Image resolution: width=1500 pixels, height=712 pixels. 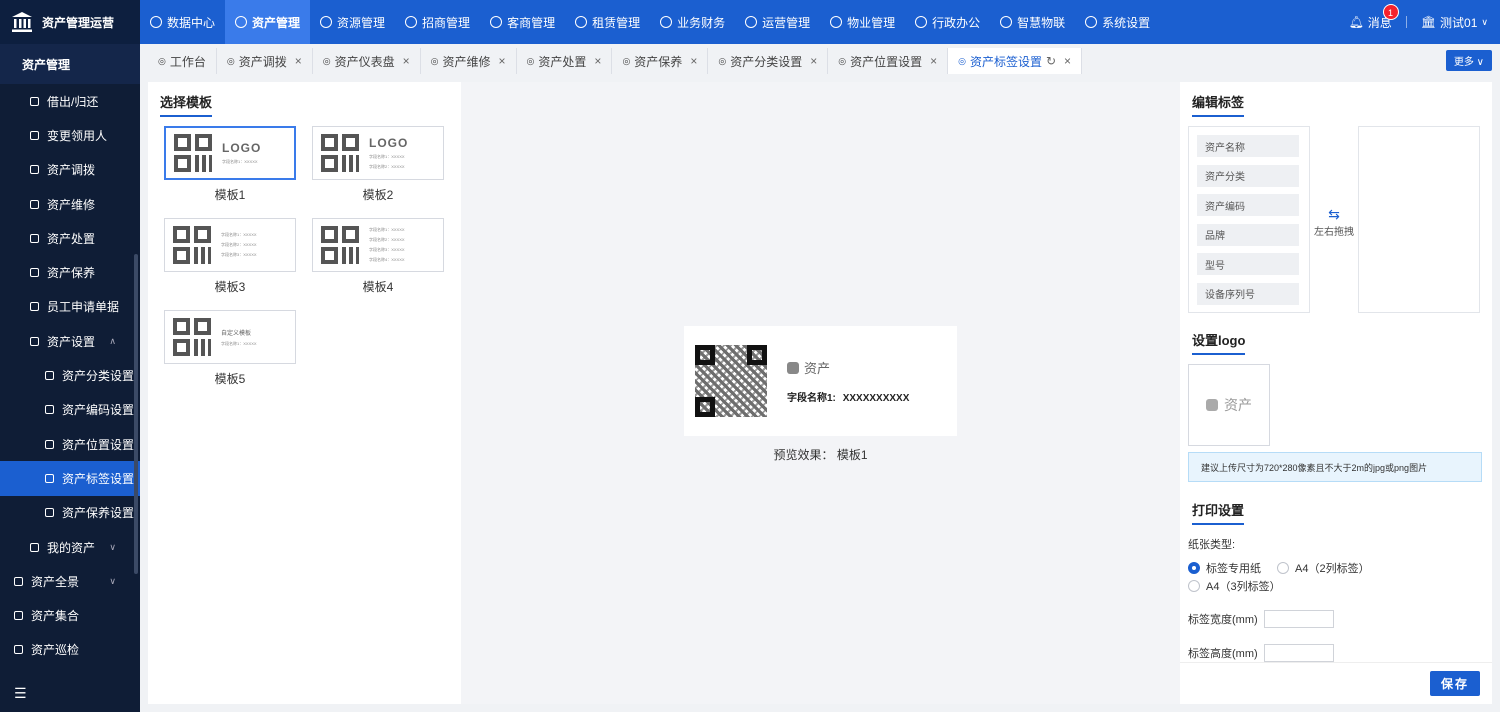 I want to click on iot-icon, so click(x=1006, y=22).